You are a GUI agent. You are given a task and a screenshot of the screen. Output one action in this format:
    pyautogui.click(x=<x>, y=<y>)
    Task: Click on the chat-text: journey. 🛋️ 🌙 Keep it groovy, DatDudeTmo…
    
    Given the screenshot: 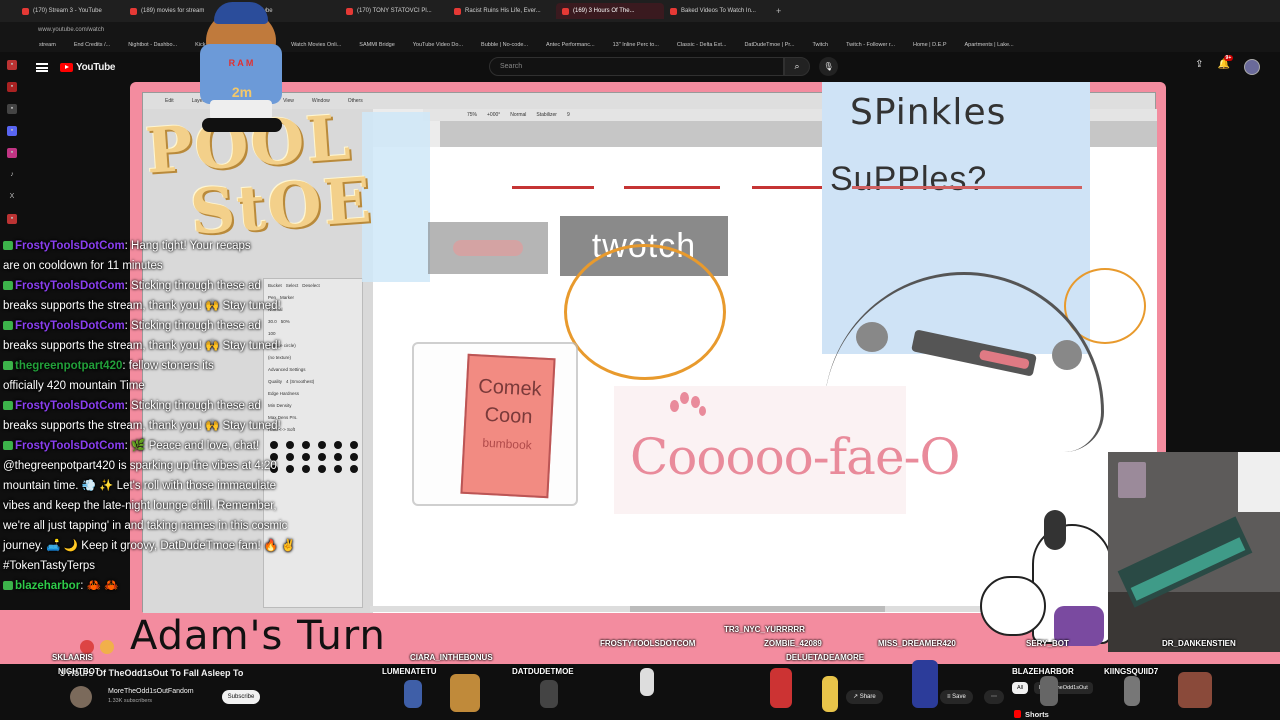 What is the action you would take?
    pyautogui.click(x=149, y=546)
    